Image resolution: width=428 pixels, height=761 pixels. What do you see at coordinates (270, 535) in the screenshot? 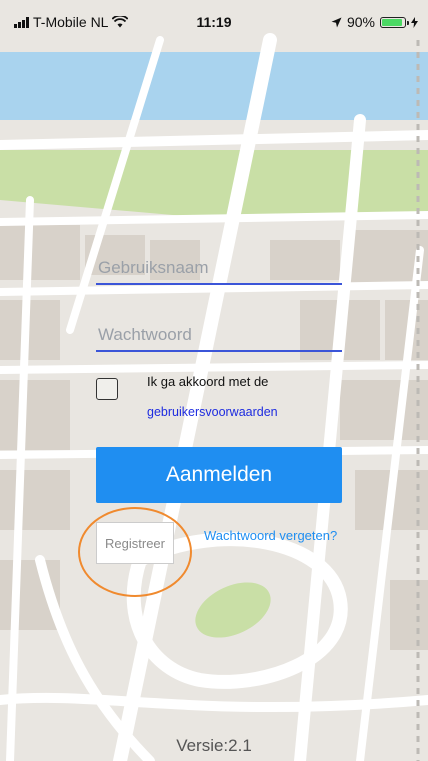
I see `forgot-password-link: Wachtwoord vergeten?` at bounding box center [270, 535].